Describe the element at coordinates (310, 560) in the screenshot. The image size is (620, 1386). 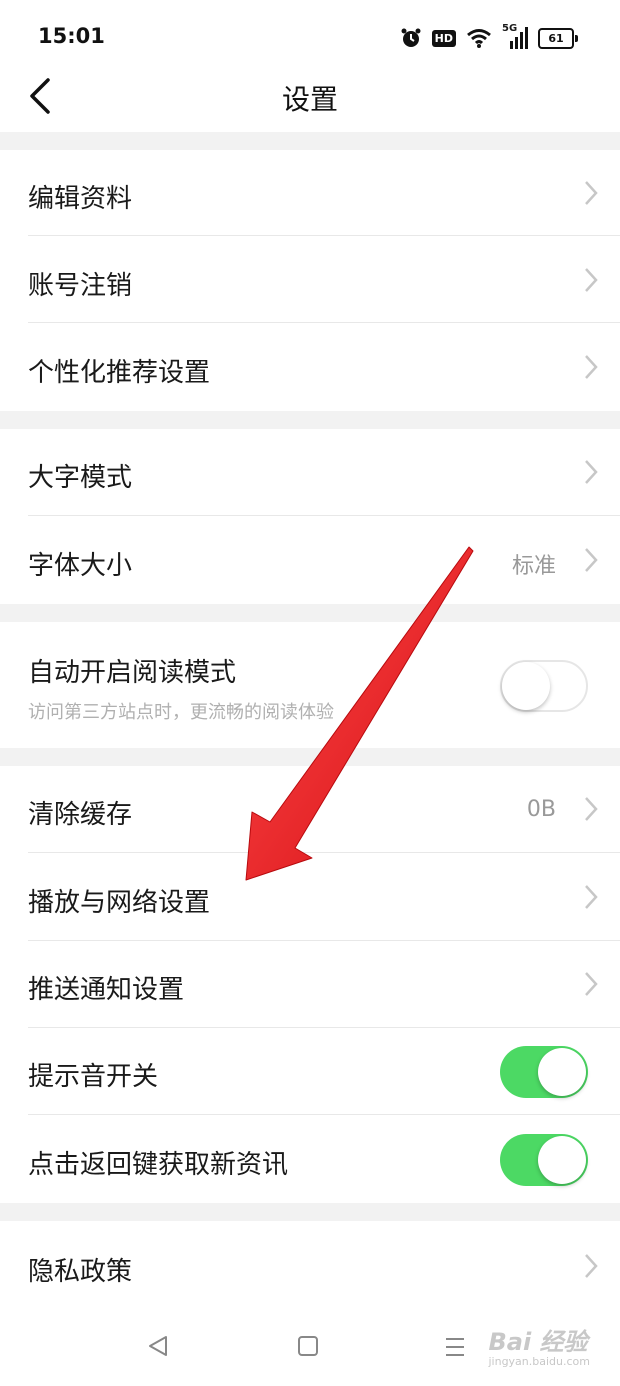
I see `row-font-size: 字体大小 标准` at that location.